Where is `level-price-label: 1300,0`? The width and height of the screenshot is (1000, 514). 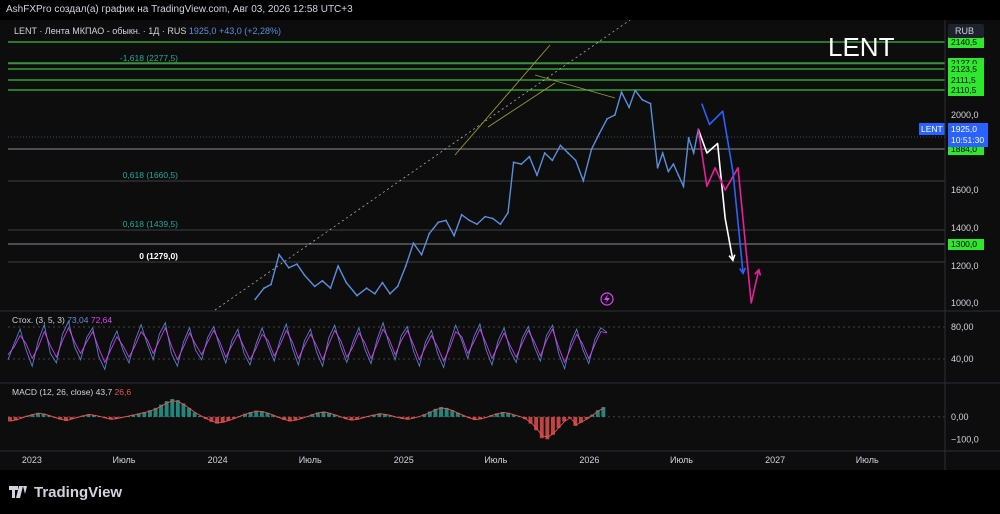
level-price-label: 1300,0 is located at coordinates (964, 244).